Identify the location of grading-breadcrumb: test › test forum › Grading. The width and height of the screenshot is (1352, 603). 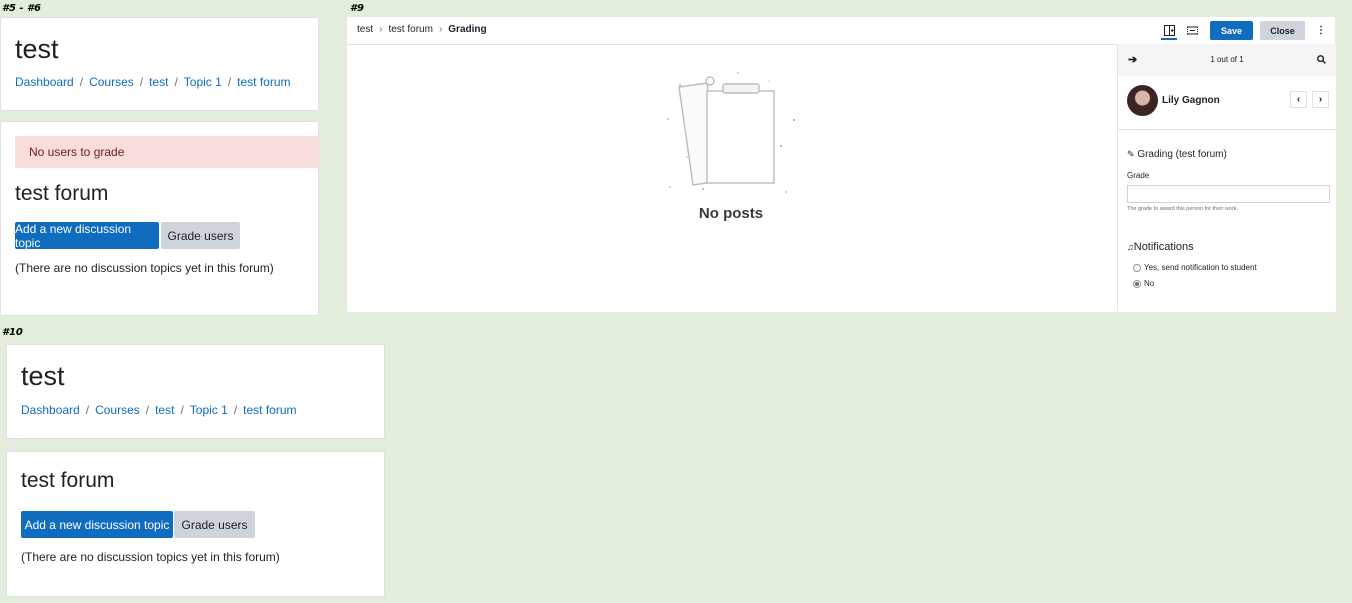
(422, 29).